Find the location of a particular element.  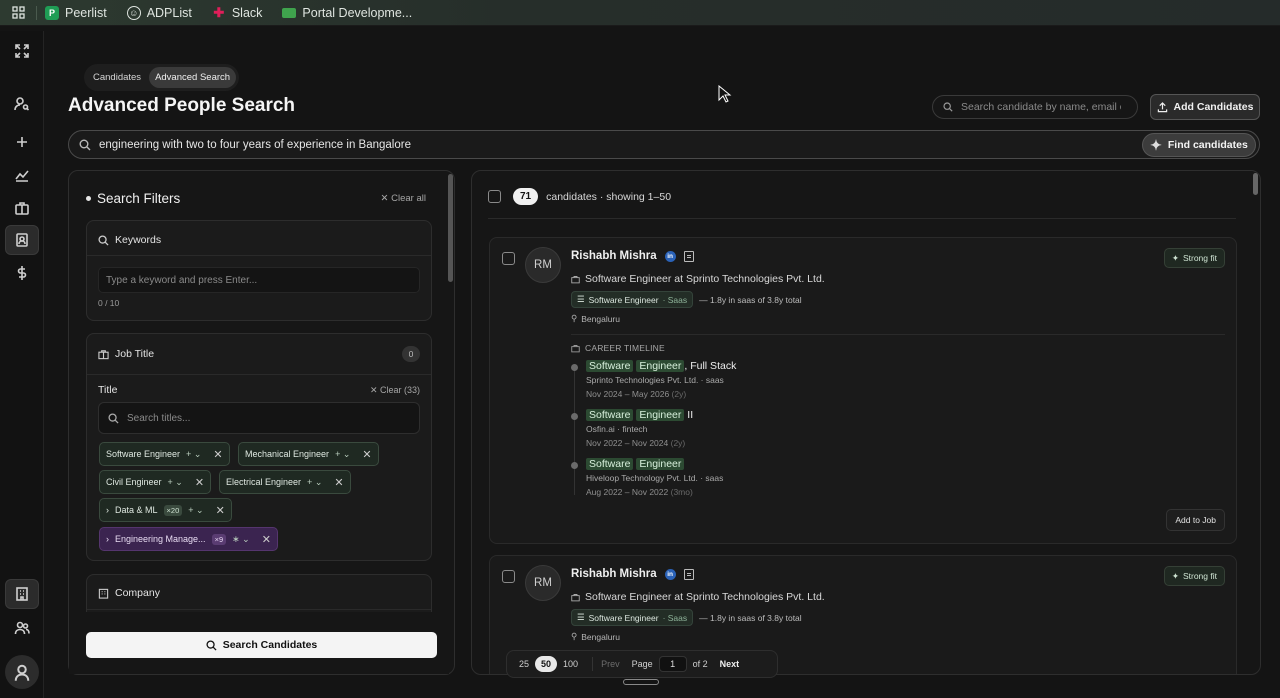

find-candidates-label: Find candidates is located at coordinates (1207, 145).